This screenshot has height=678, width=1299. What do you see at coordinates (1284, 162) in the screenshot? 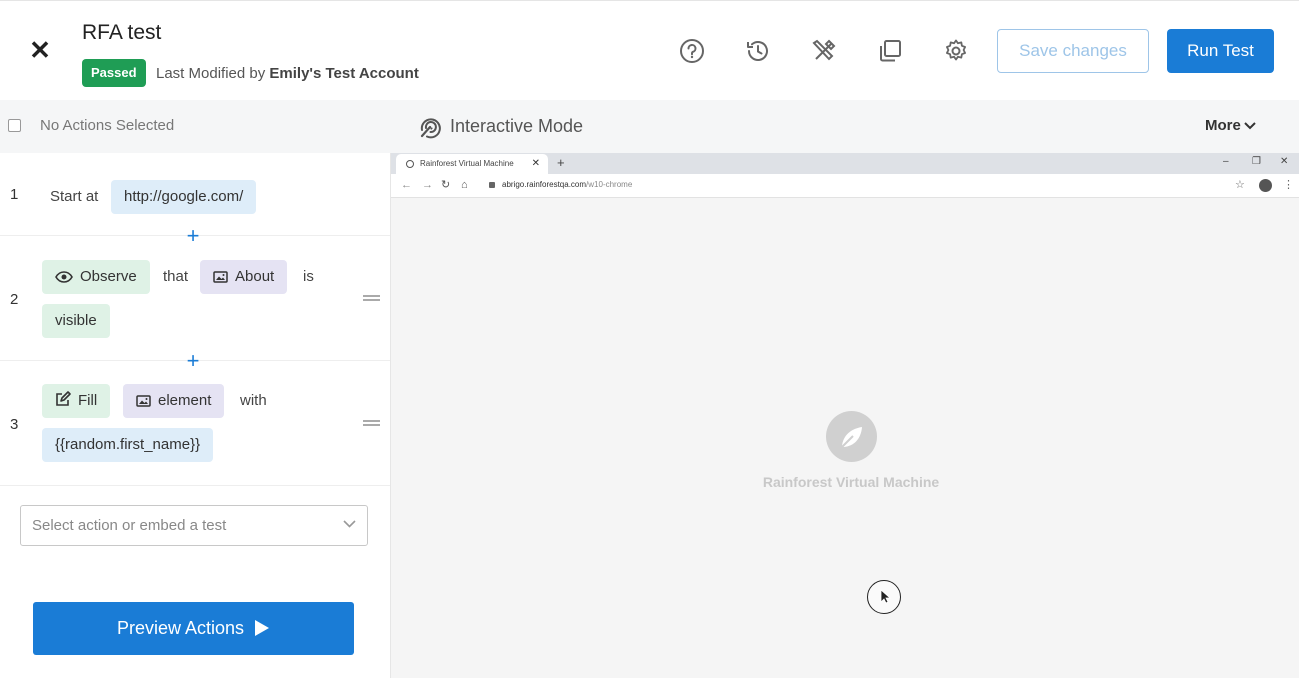
I see `close-window-icon: ✕` at bounding box center [1284, 162].